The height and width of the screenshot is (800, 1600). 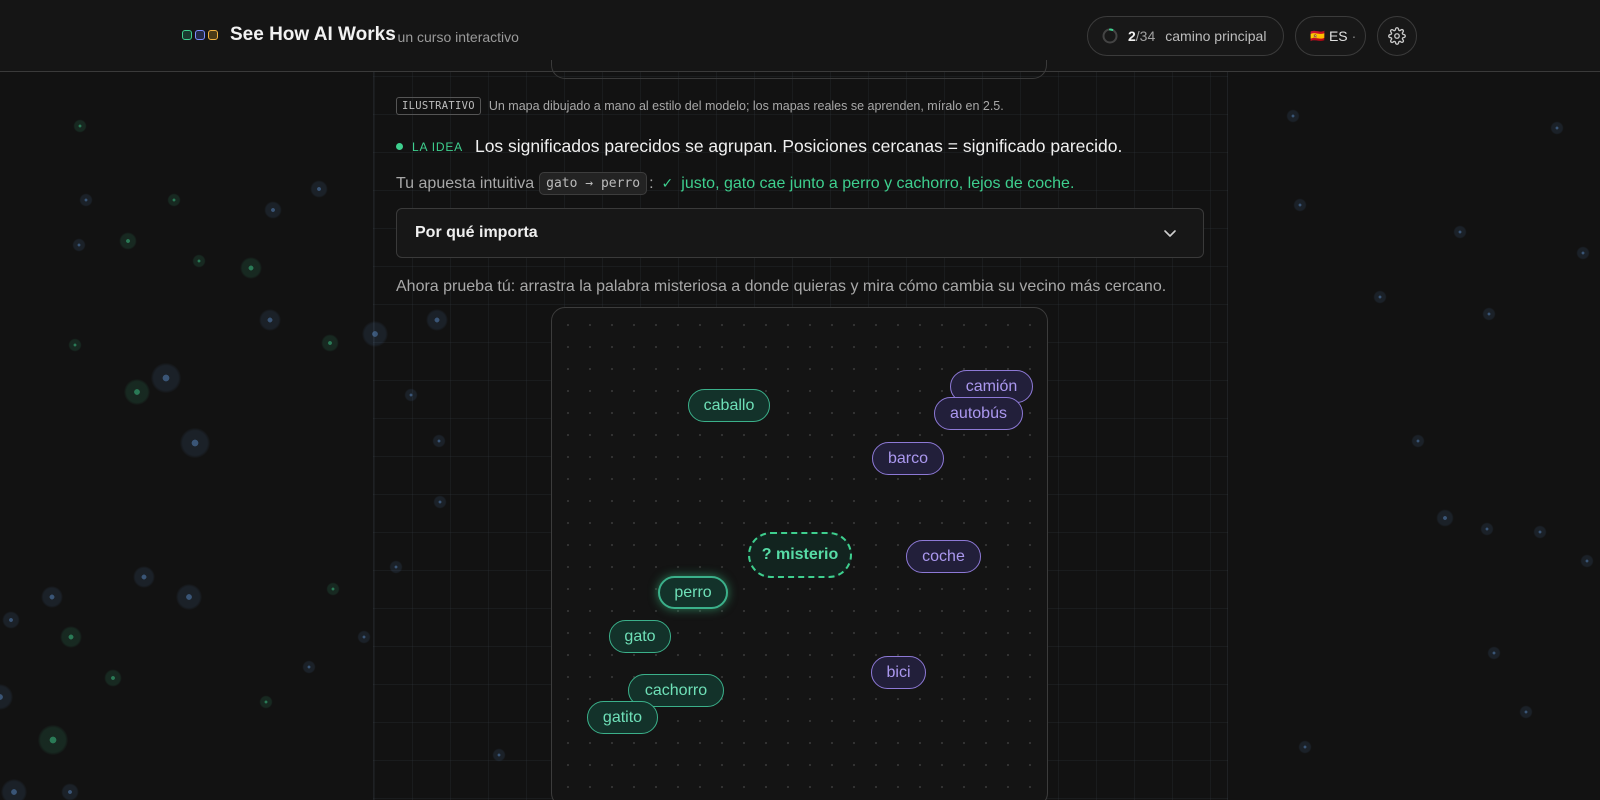 I want to click on progress-current: 2, so click(x=1132, y=36).